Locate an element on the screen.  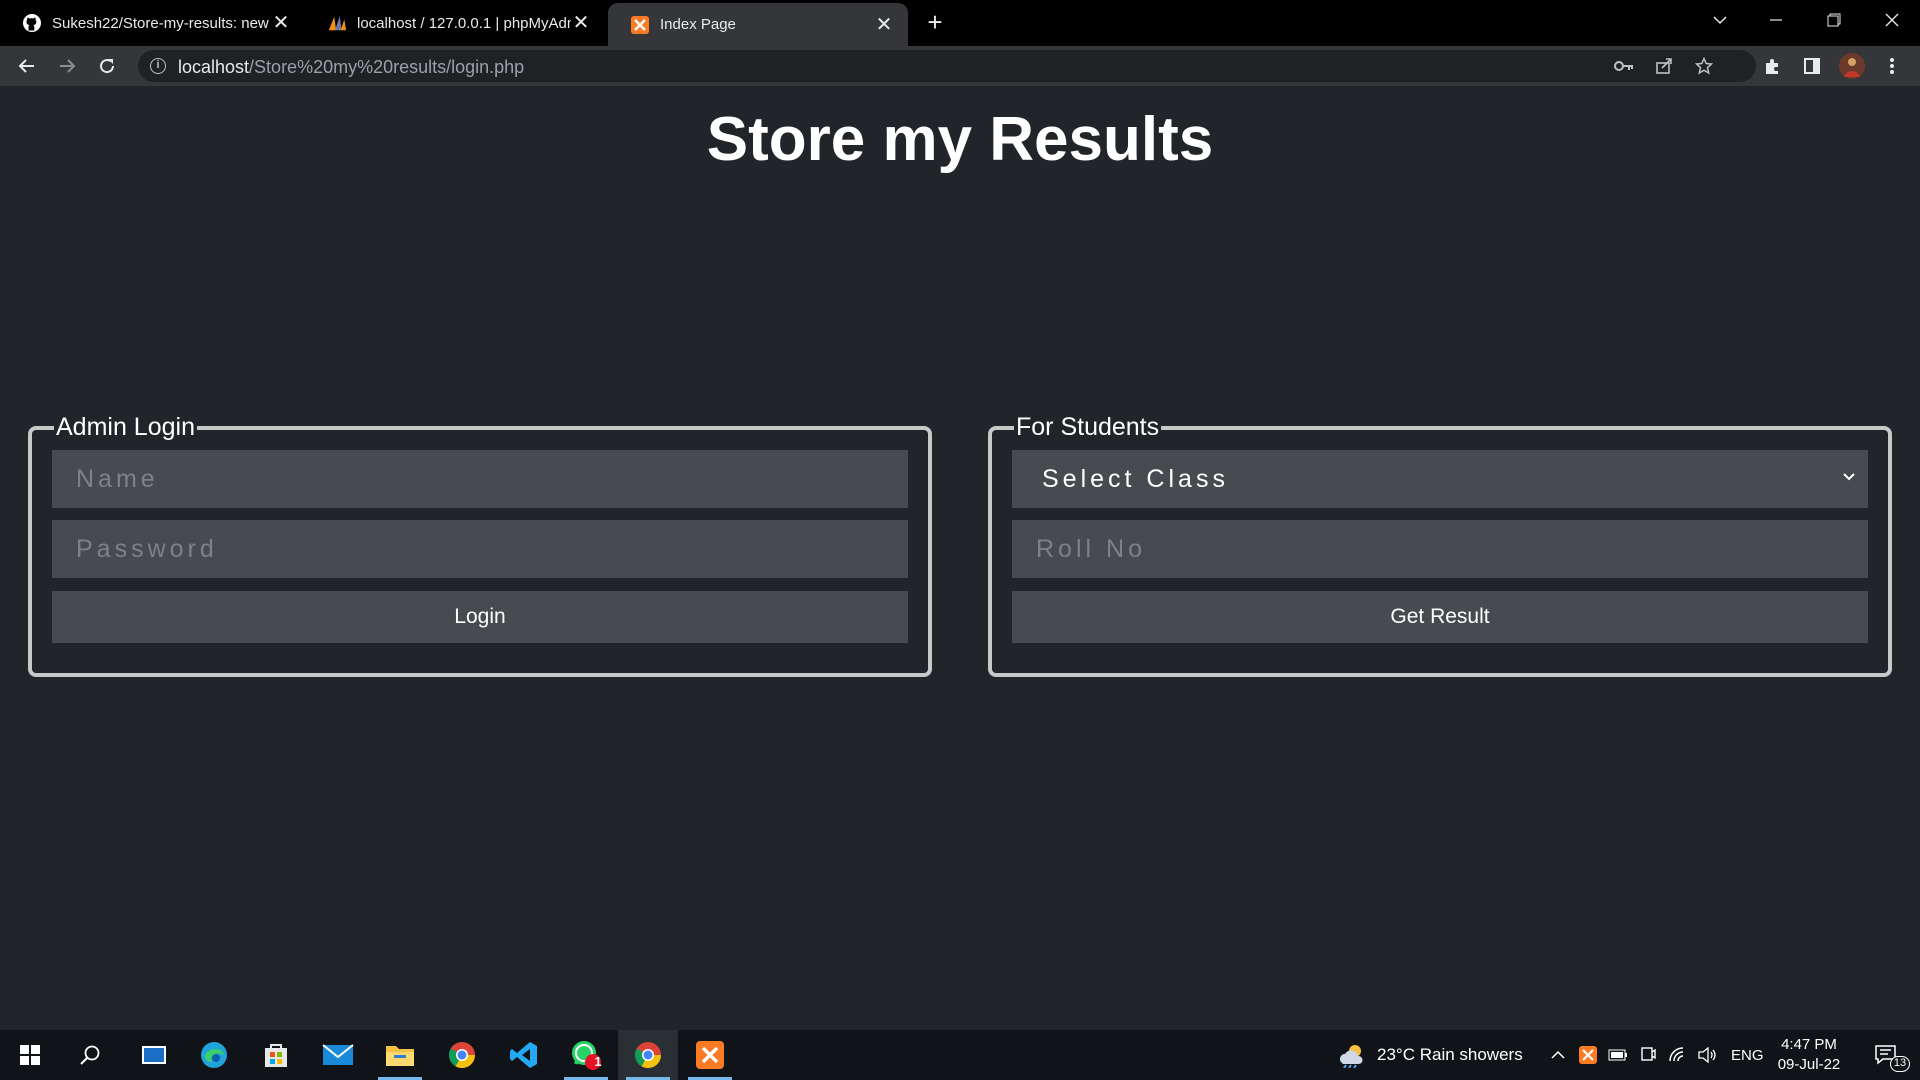
class-select-value: Select Class is located at coordinates (1135, 478).